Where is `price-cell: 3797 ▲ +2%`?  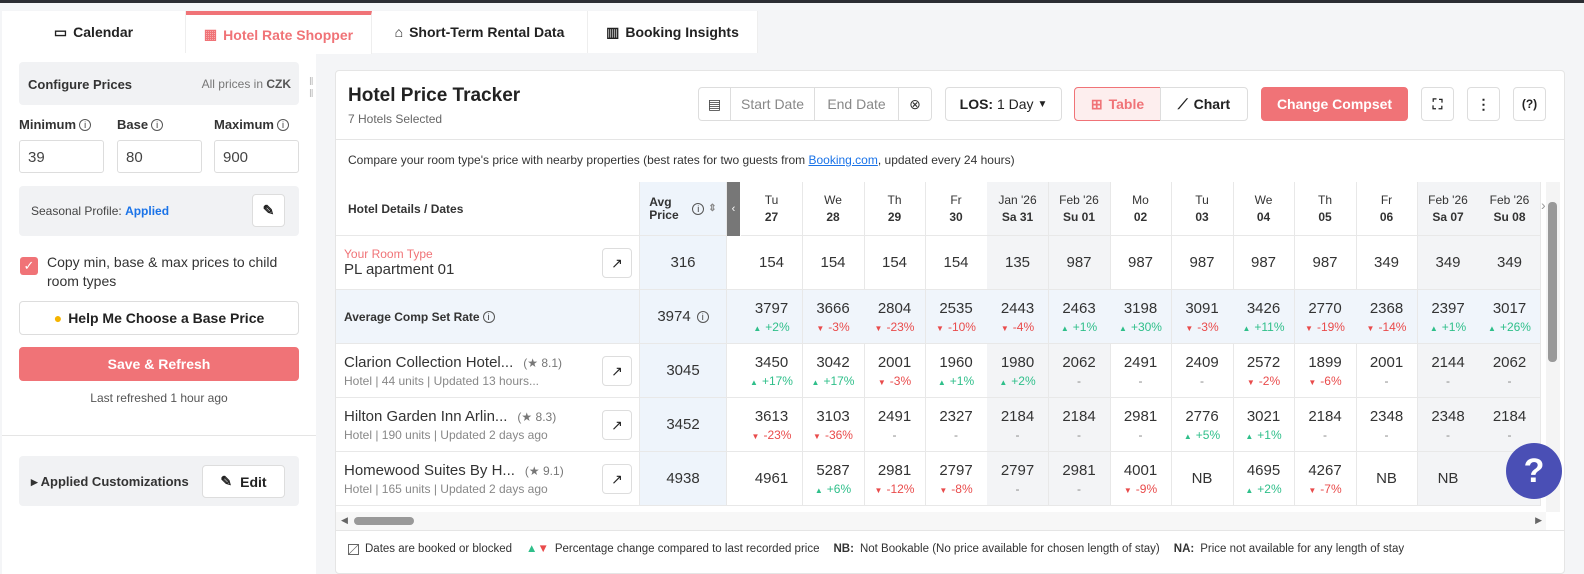 price-cell: 3797 ▲ +2% is located at coordinates (772, 317).